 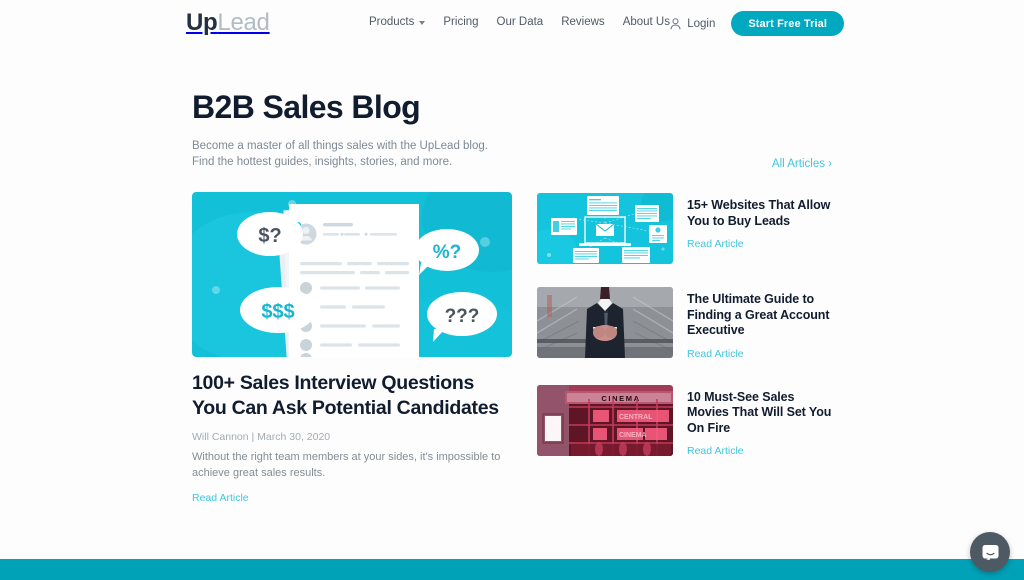 I want to click on nav-label-our-data: Our Data, so click(x=520, y=22).